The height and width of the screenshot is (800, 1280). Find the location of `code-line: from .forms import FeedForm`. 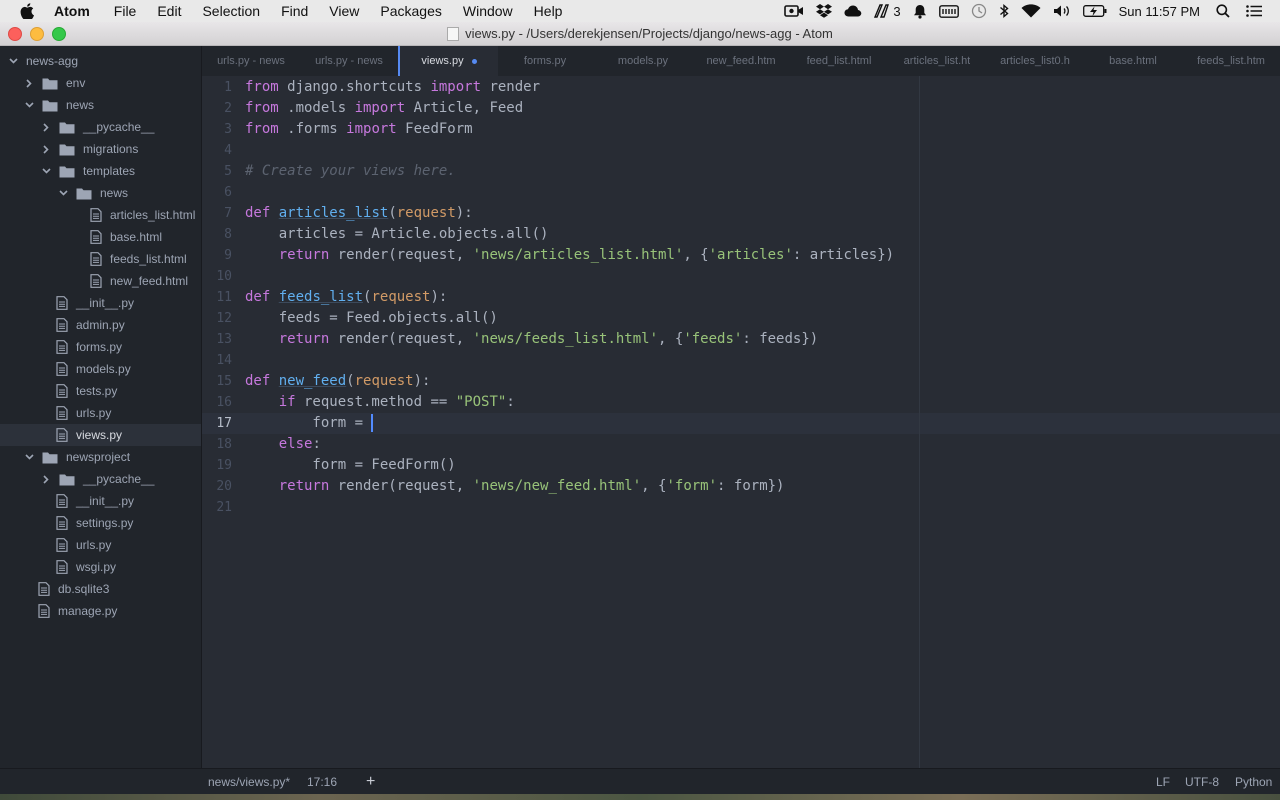

code-line: from .forms import FeedForm is located at coordinates (359, 129).